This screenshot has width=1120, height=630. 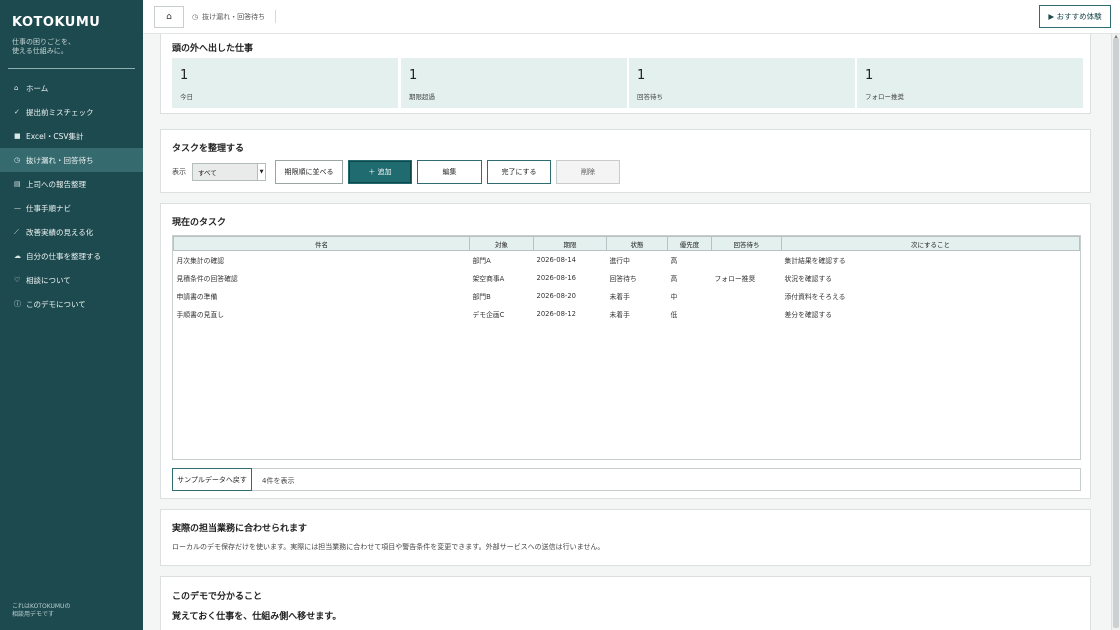 I want to click on table-cell: 見積条件の回答確認, so click(x=207, y=278).